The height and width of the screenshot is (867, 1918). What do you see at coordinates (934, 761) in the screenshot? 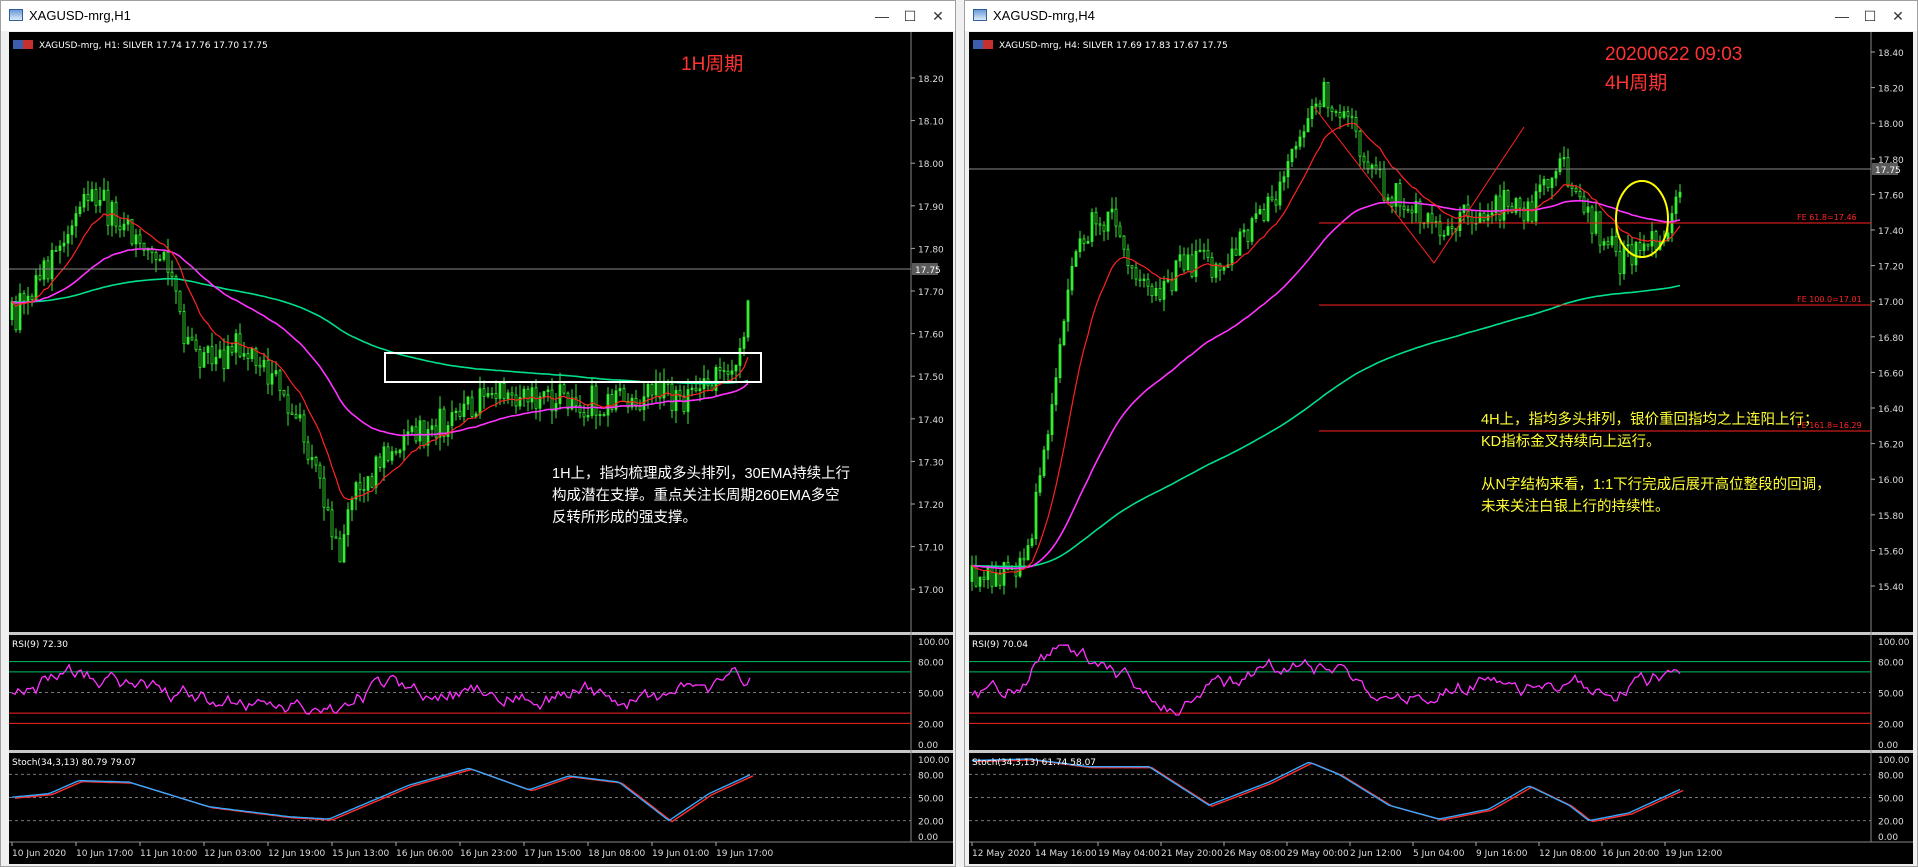
I see `stoch-scale-label: 100.00` at bounding box center [934, 761].